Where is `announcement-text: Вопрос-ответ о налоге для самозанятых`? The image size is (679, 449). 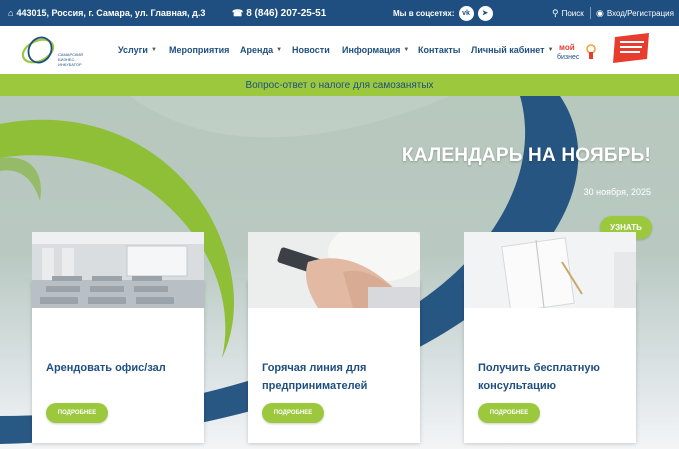
announcement-text: Вопрос-ответ о налоге для самозанятых is located at coordinates (339, 85).